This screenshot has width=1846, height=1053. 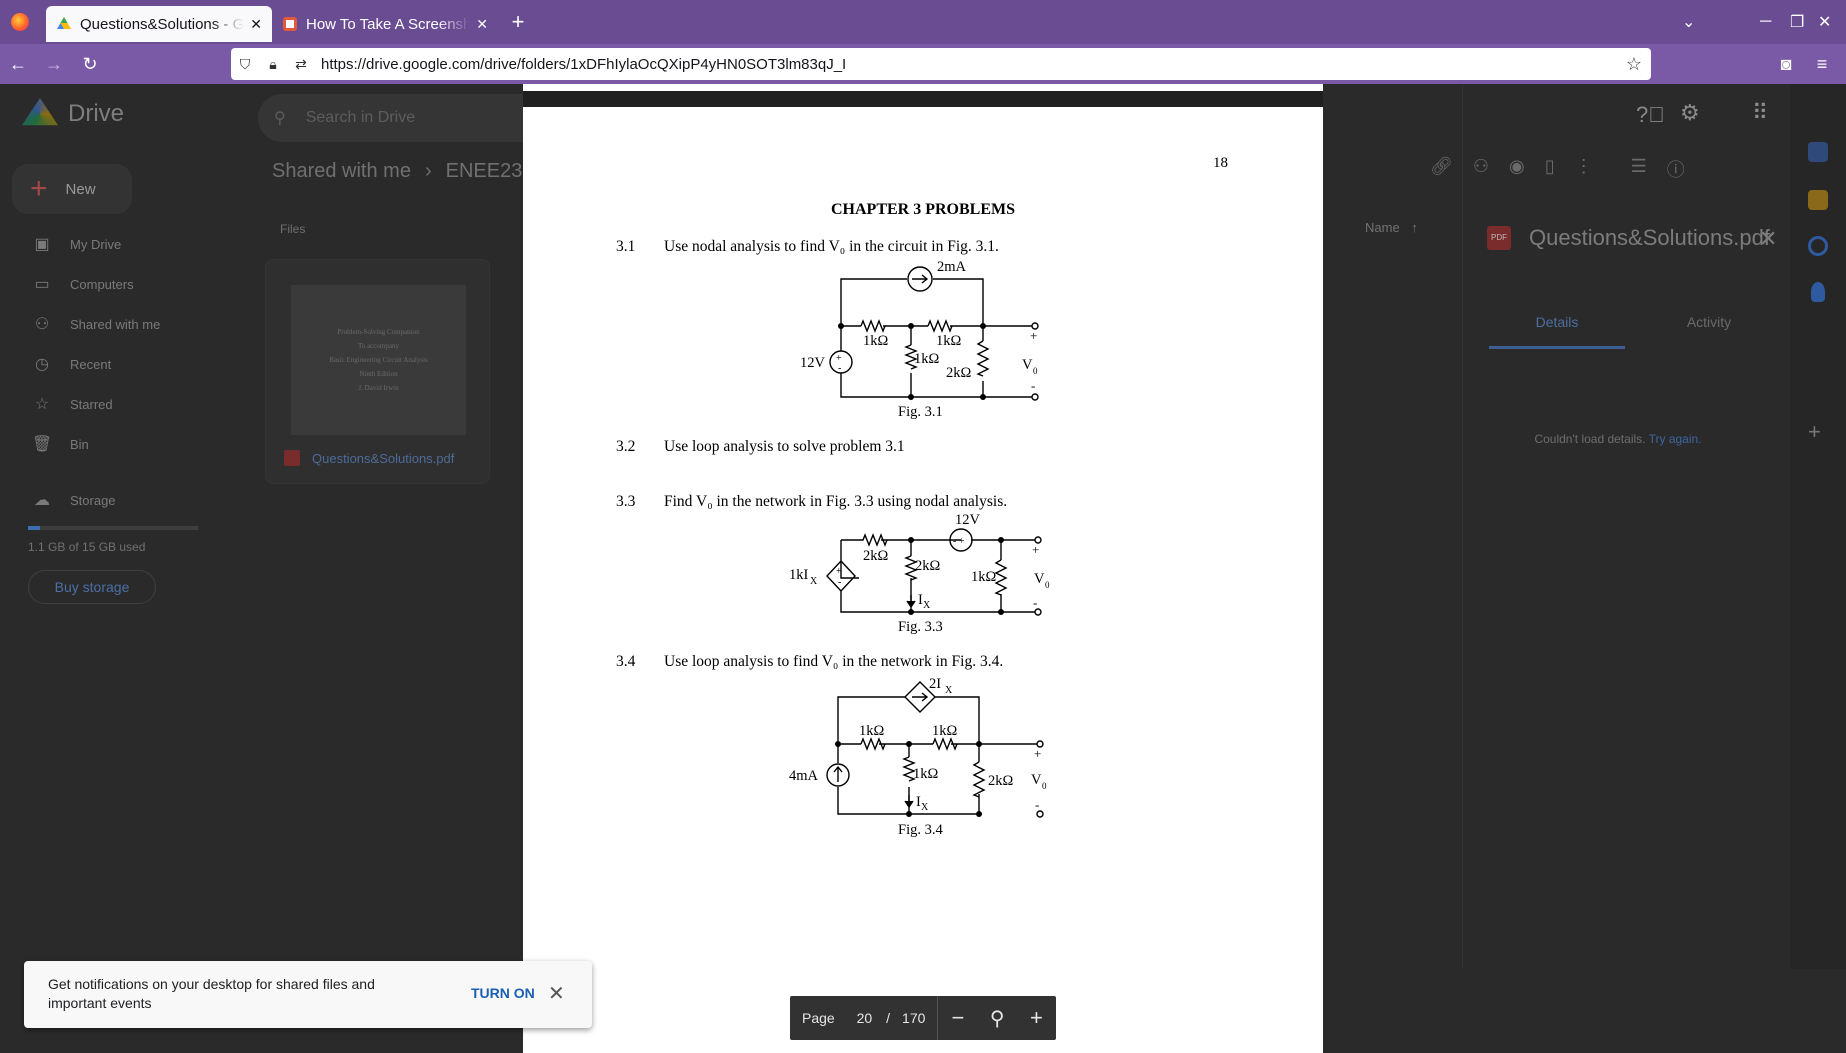 What do you see at coordinates (804, 776) in the screenshot?
I see `label-is: 4mA` at bounding box center [804, 776].